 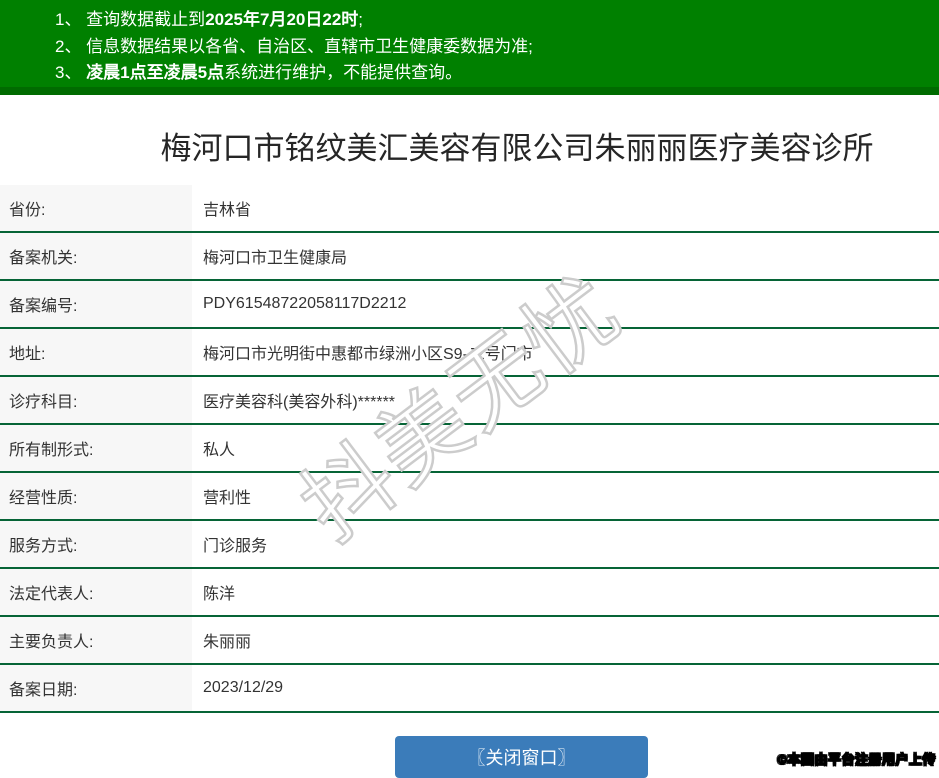 I want to click on table-row-registration-date: 备案日期: 2023/12/29, so click(x=469, y=689).